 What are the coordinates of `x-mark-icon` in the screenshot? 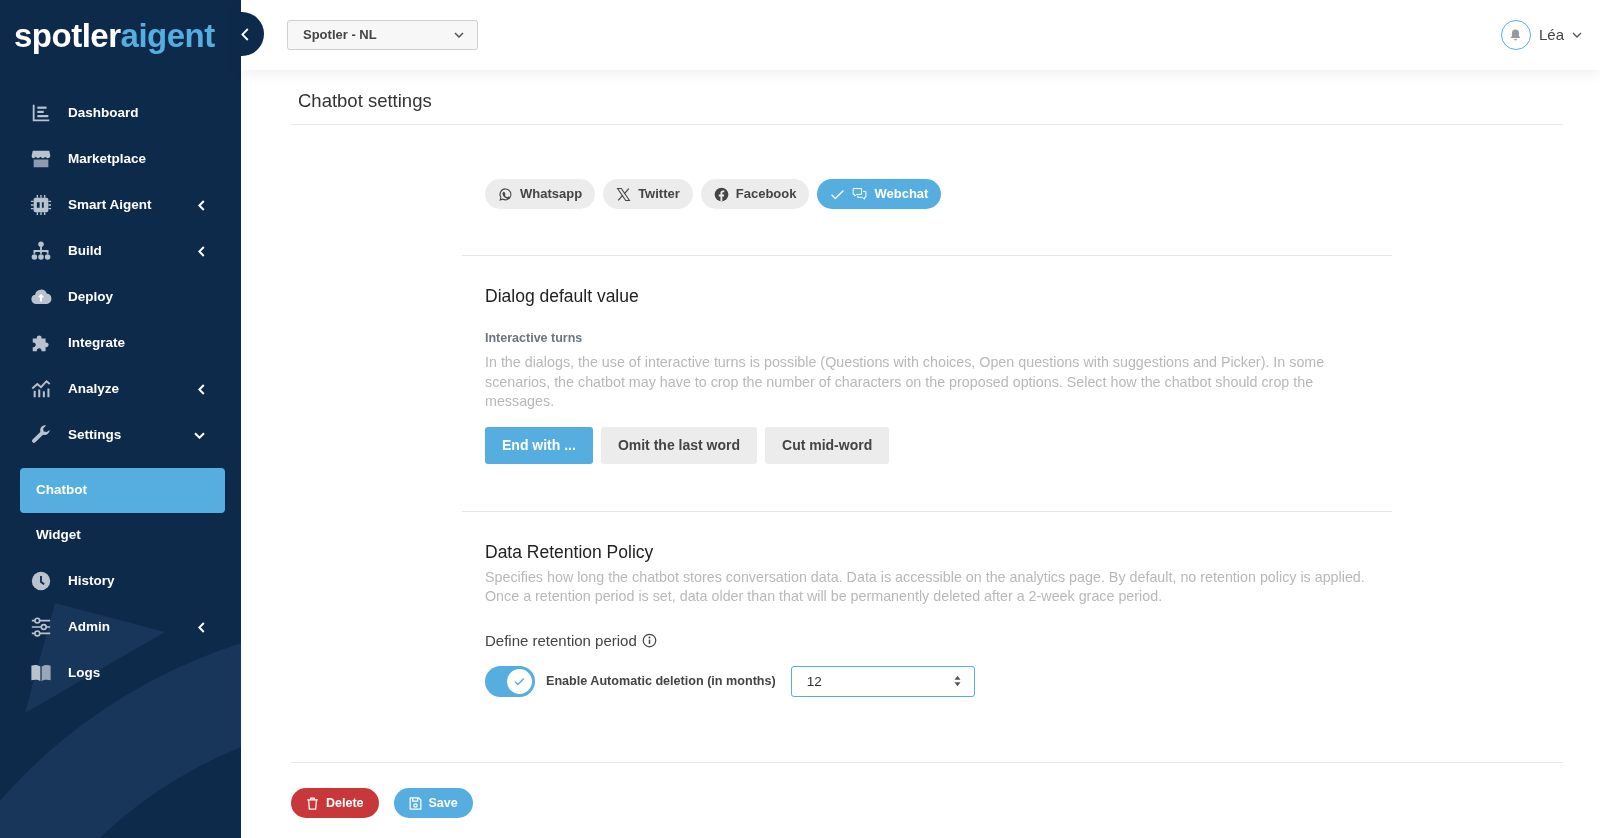 It's located at (624, 194).